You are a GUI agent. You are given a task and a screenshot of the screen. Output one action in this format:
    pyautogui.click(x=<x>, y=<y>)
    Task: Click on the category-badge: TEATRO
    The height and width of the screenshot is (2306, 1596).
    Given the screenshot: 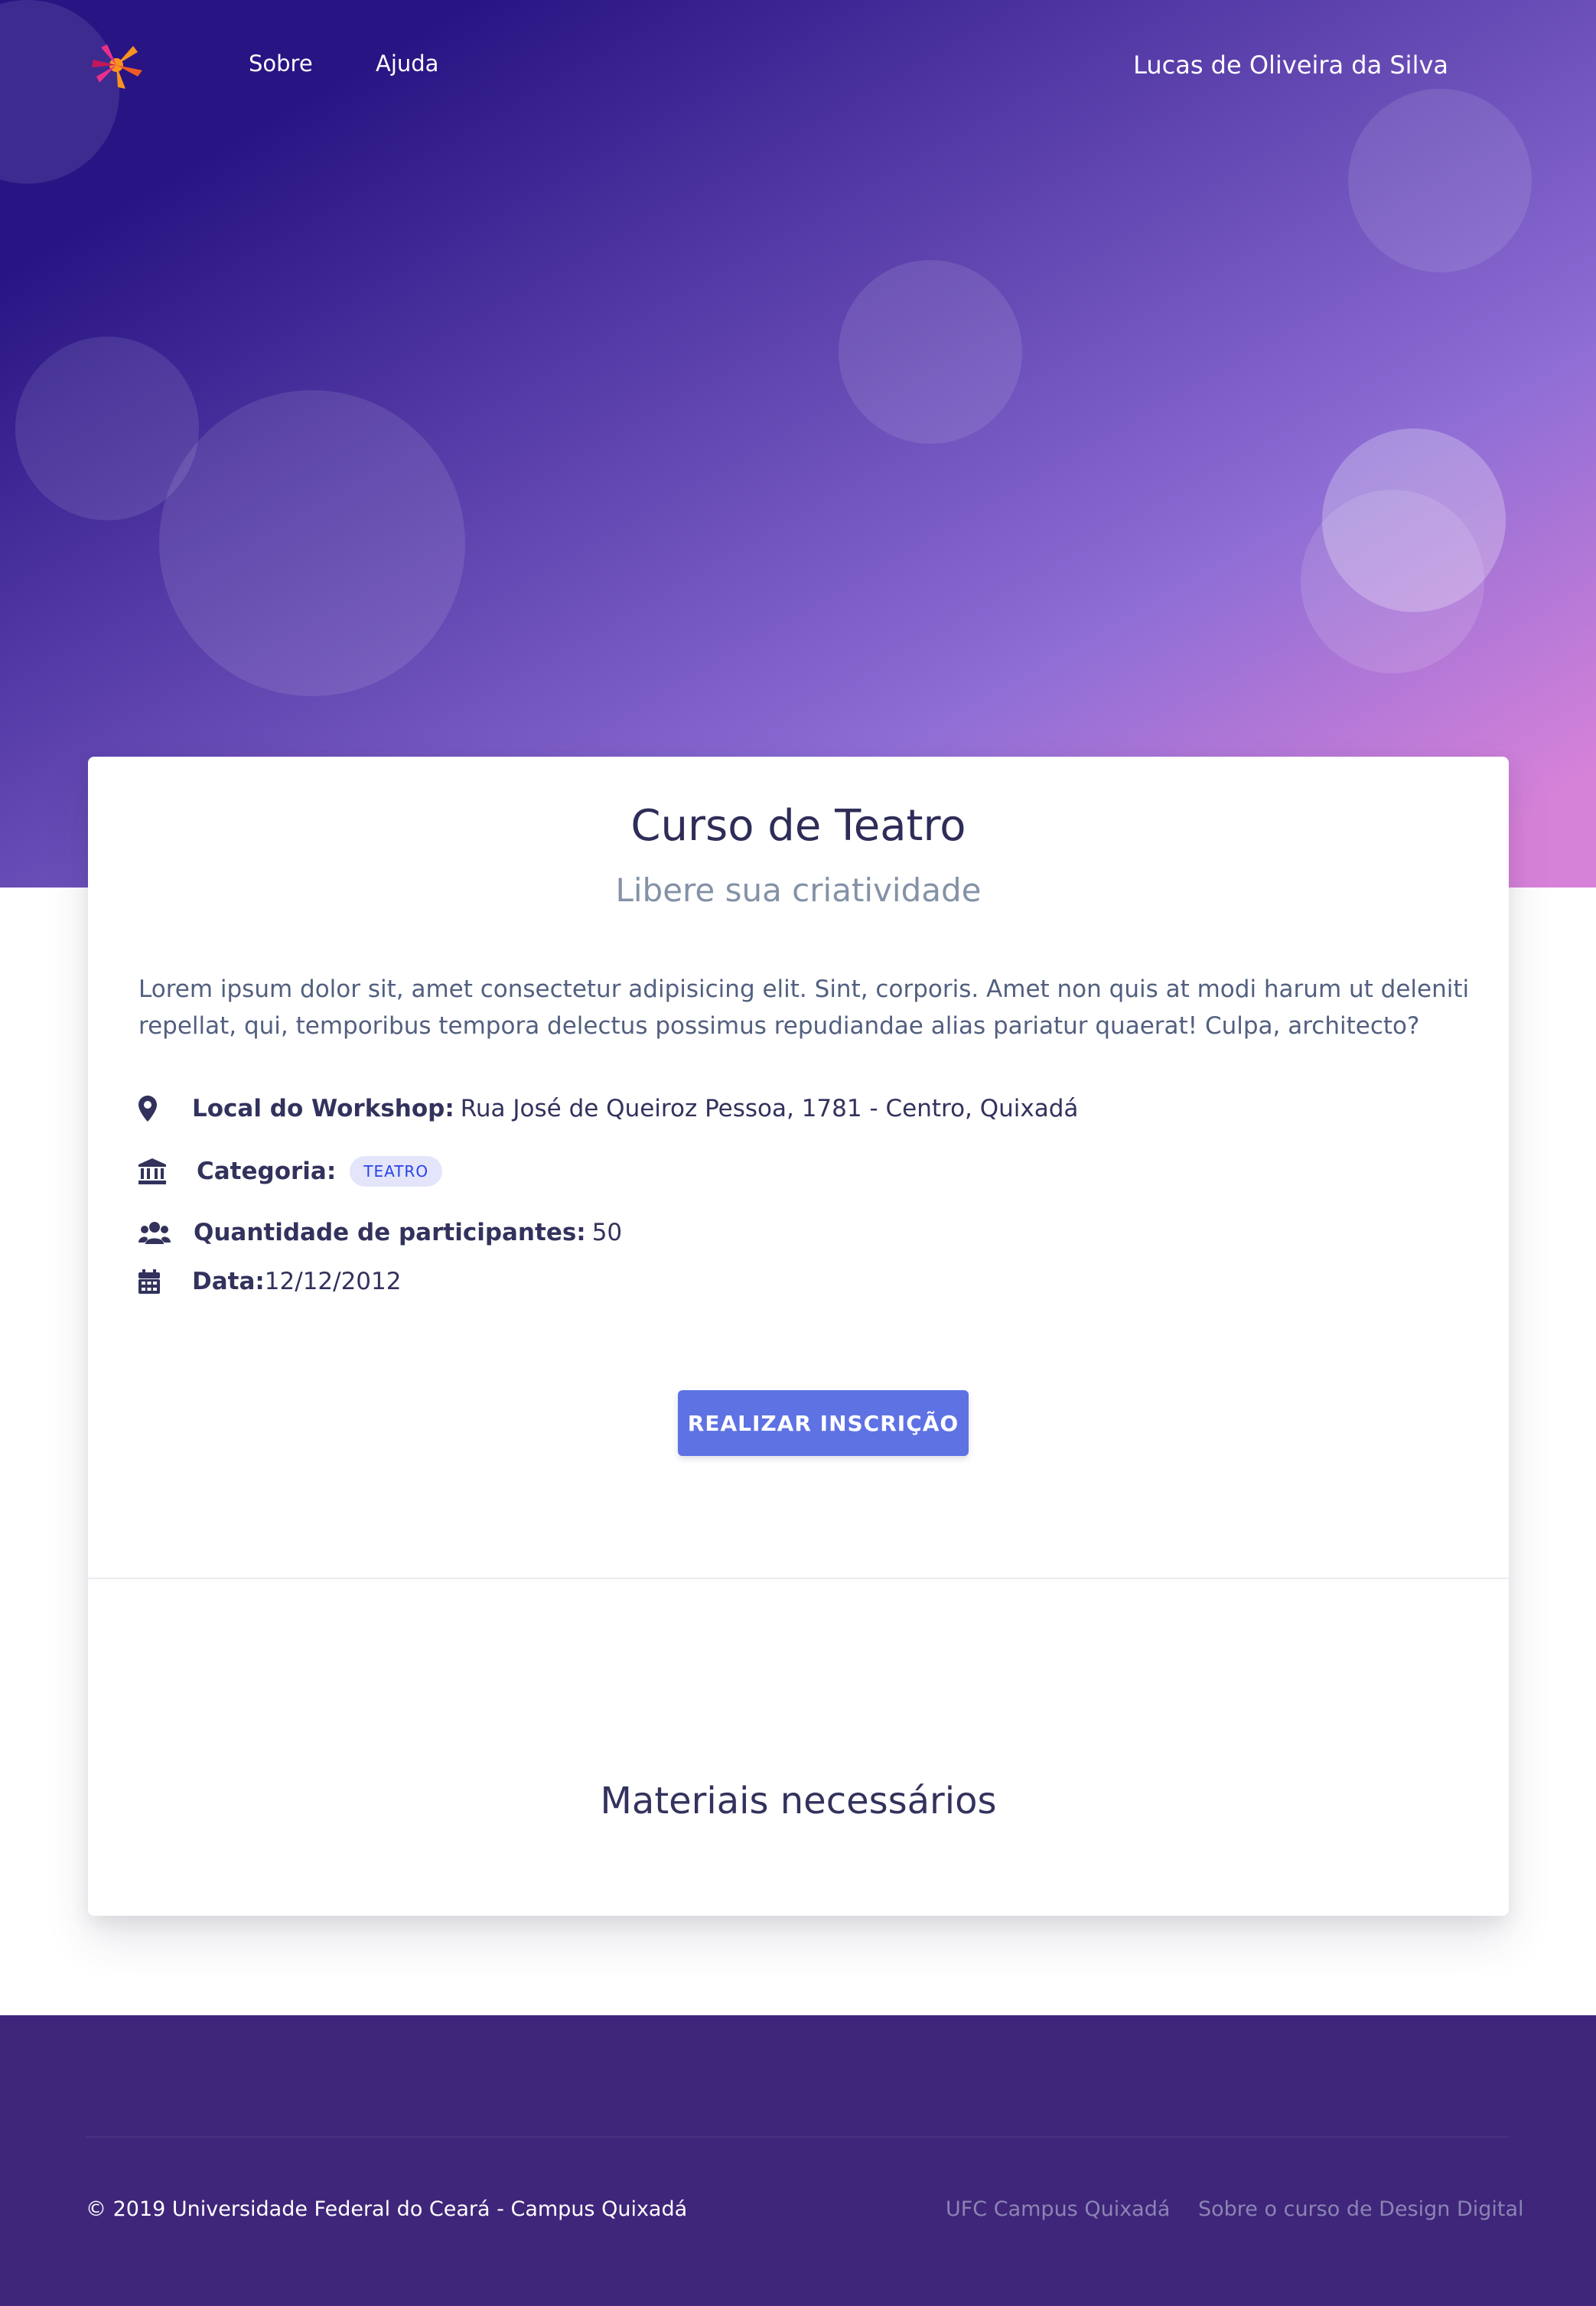 What is the action you would take?
    pyautogui.click(x=396, y=1171)
    